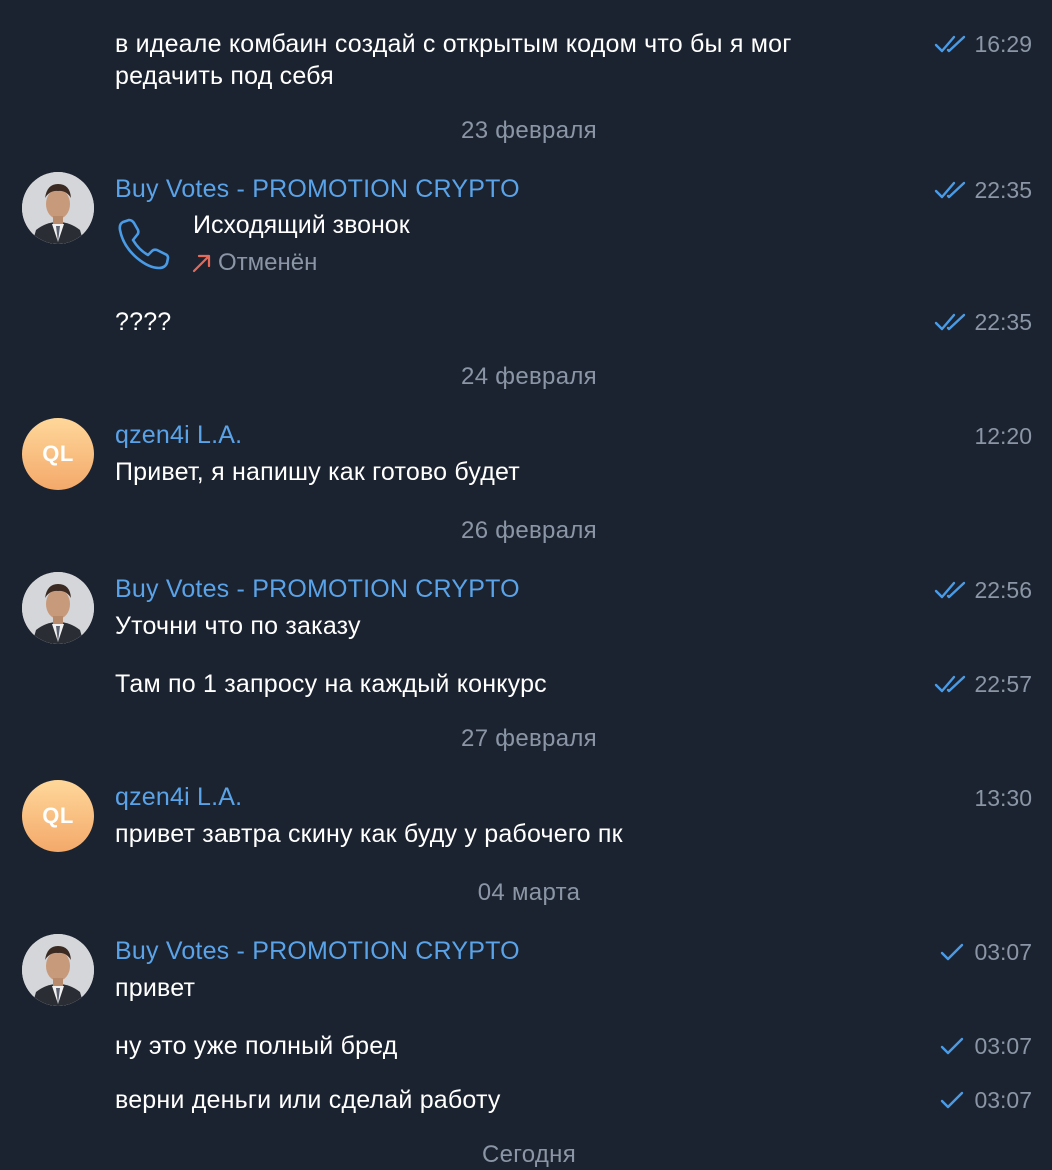 The image size is (1052, 1170). I want to click on phone-icon, so click(143, 244).